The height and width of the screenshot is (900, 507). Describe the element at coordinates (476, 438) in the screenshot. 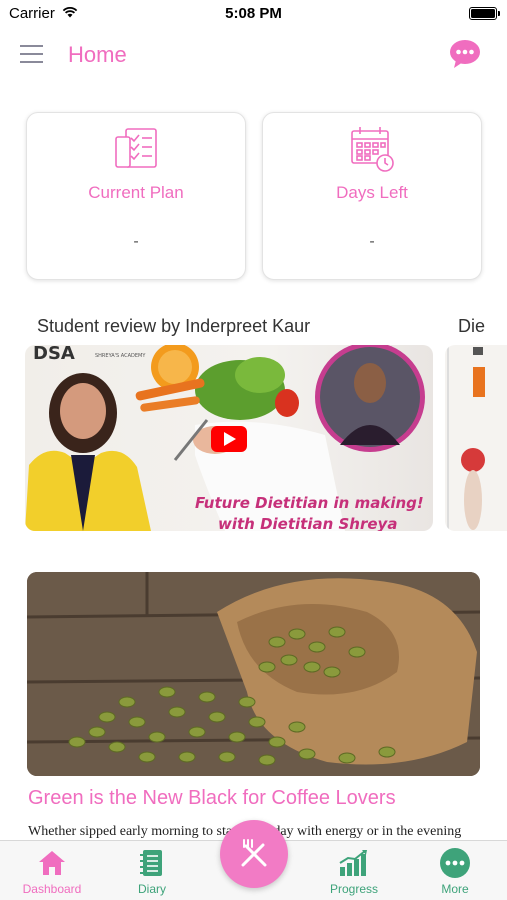

I see `video-thumbnail` at that location.